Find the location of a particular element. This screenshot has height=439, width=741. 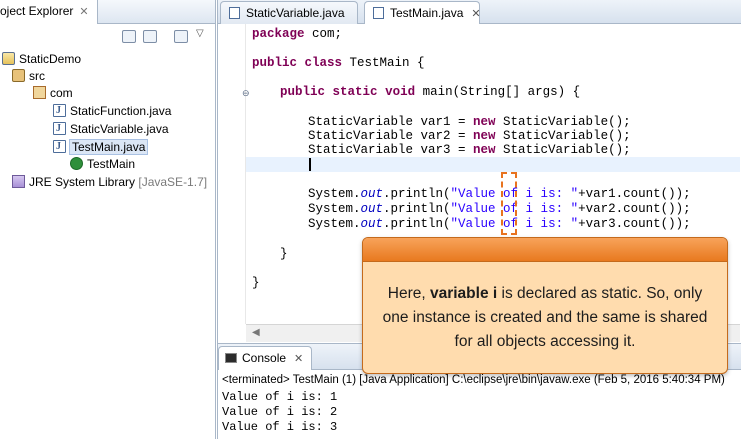

explorer-tab-label: oject Explorer is located at coordinates (37, 11).